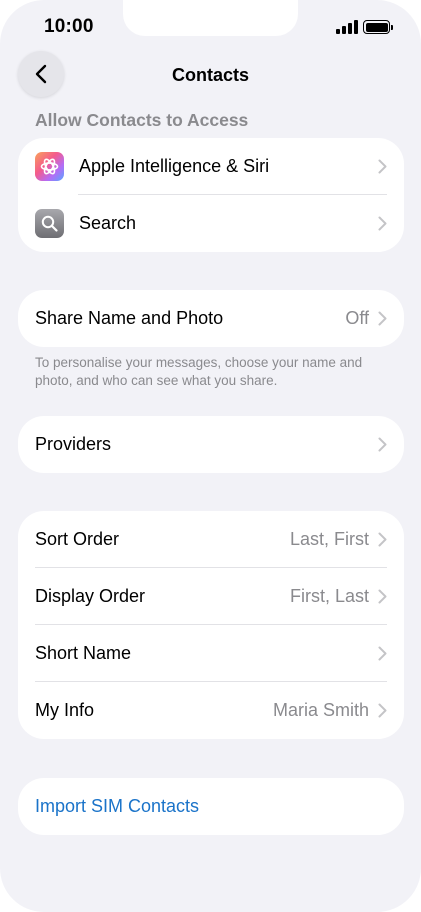 Image resolution: width=421 pixels, height=912 pixels. What do you see at coordinates (142, 120) in the screenshot?
I see `section-header-access: Allow Contacts to Access` at bounding box center [142, 120].